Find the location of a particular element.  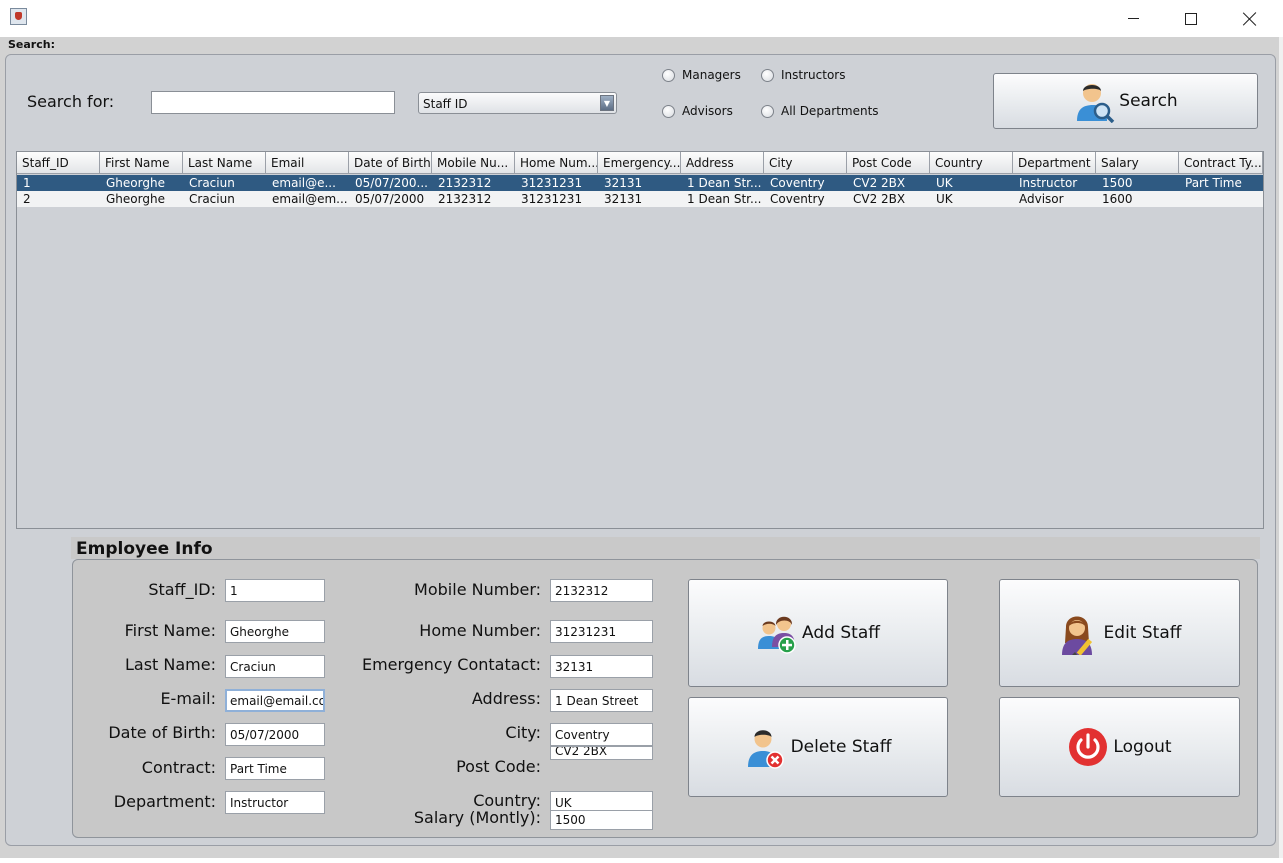

field-post-code: CV2 2BX is located at coordinates (601, 753).